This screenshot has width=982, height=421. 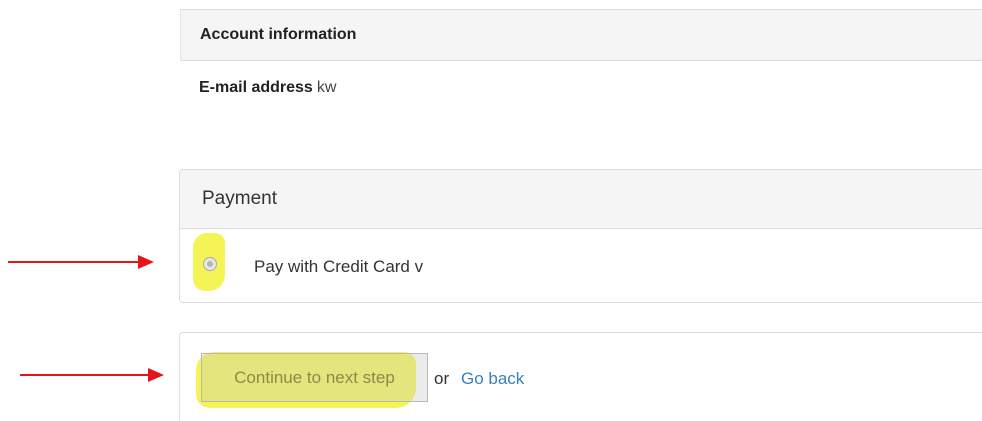 I want to click on account-information-header: Account information, so click(x=581, y=35).